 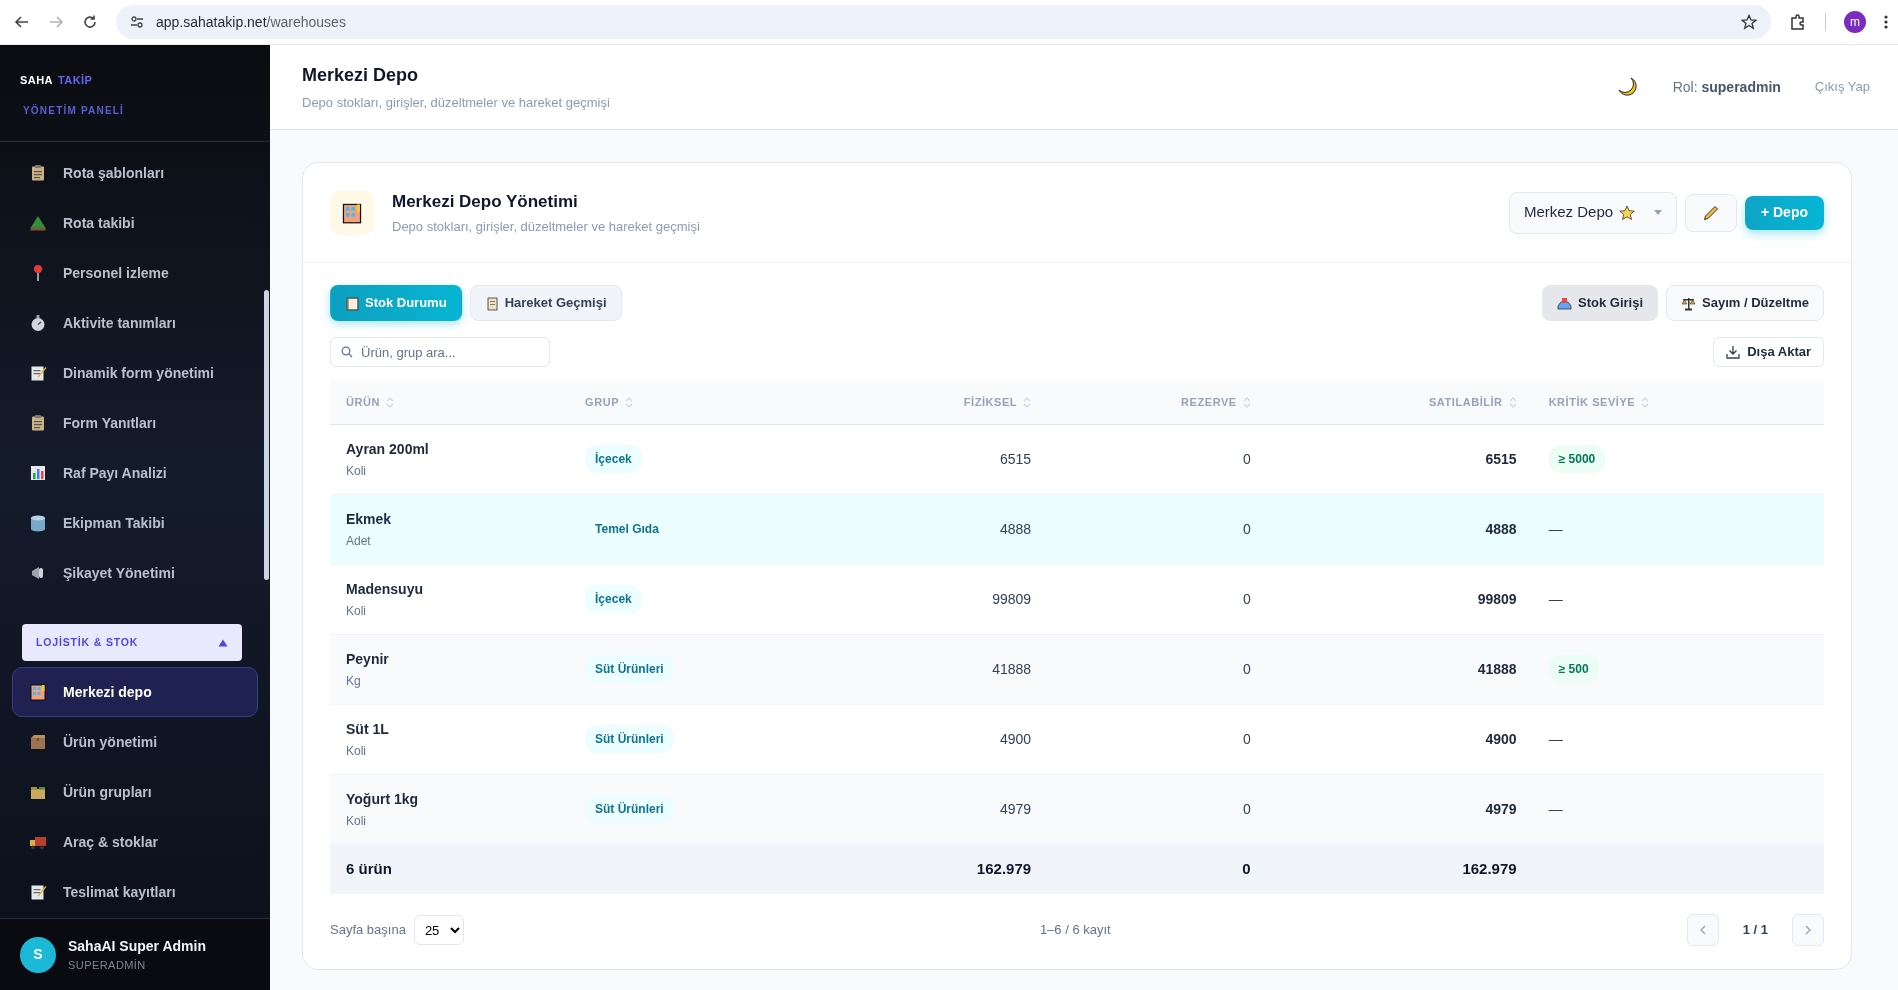 What do you see at coordinates (629, 669) in the screenshot?
I see `group-tag: Süt Ürünleri` at bounding box center [629, 669].